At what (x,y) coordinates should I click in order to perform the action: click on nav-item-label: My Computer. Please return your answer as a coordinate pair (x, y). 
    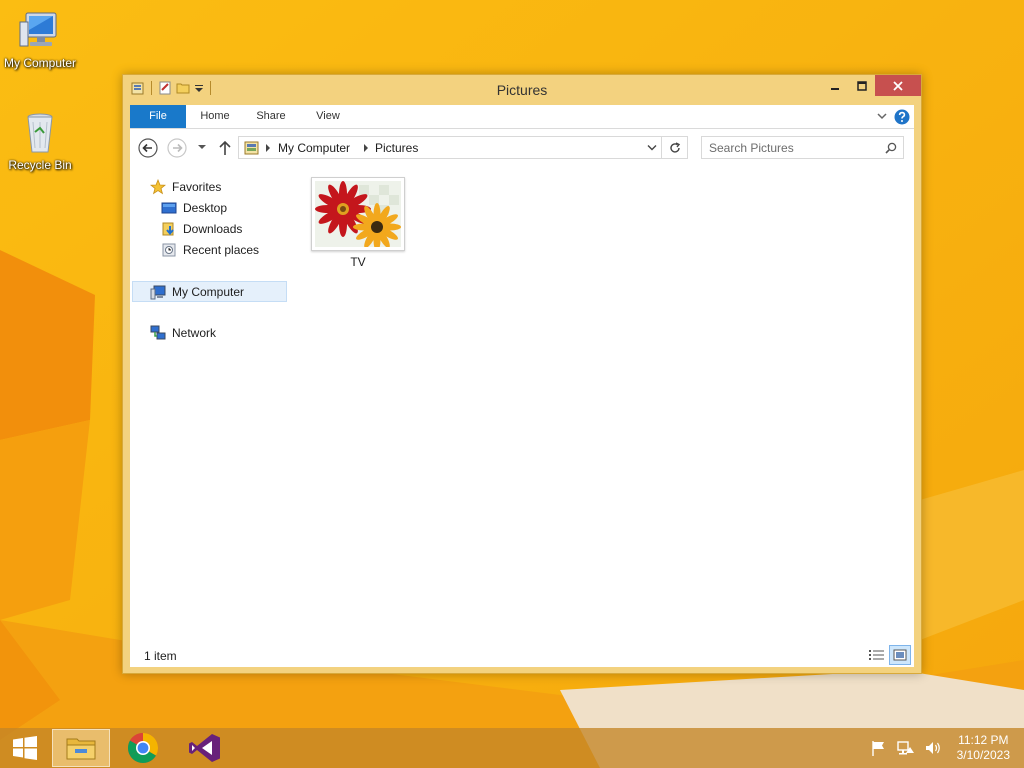
    Looking at the image, I should click on (208, 291).